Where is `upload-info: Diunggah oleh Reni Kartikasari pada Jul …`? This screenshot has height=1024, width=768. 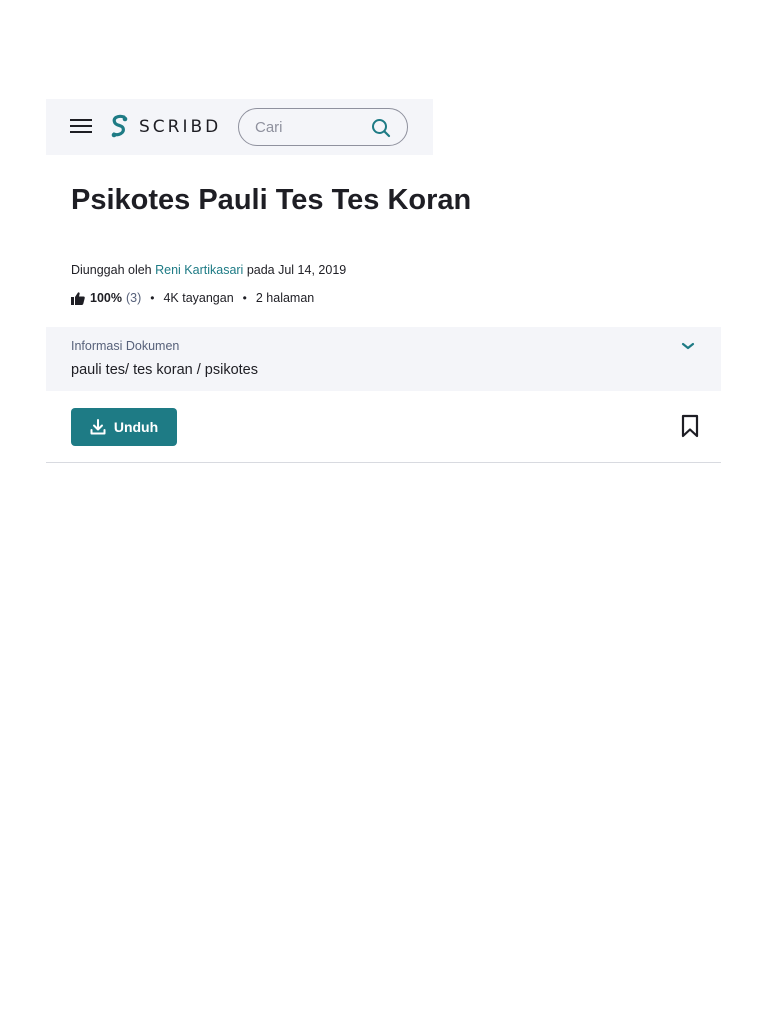 upload-info: Diunggah oleh Reni Kartikasari pada Jul … is located at coordinates (208, 270).